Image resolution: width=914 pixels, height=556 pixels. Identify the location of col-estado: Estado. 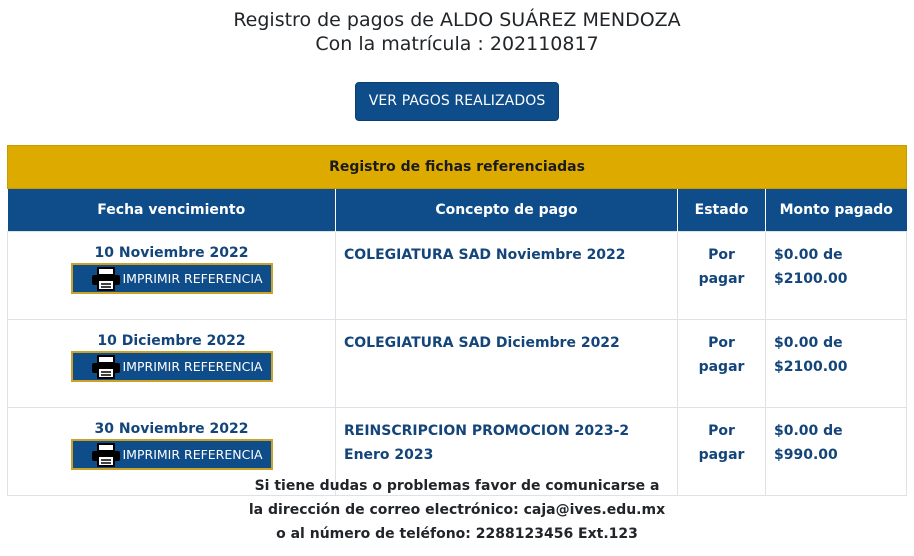
(721, 210).